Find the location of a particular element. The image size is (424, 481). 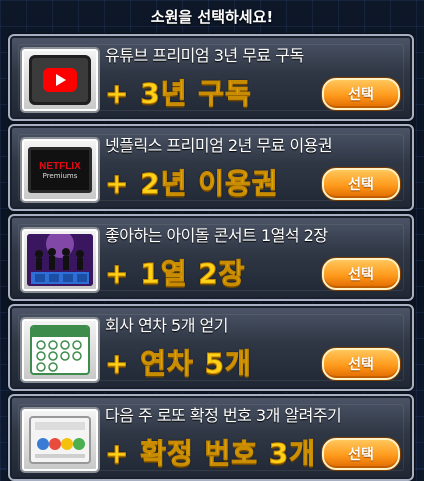

card-title: 다음 주 로또 확정 번호 3개 알려주기 is located at coordinates (223, 415).